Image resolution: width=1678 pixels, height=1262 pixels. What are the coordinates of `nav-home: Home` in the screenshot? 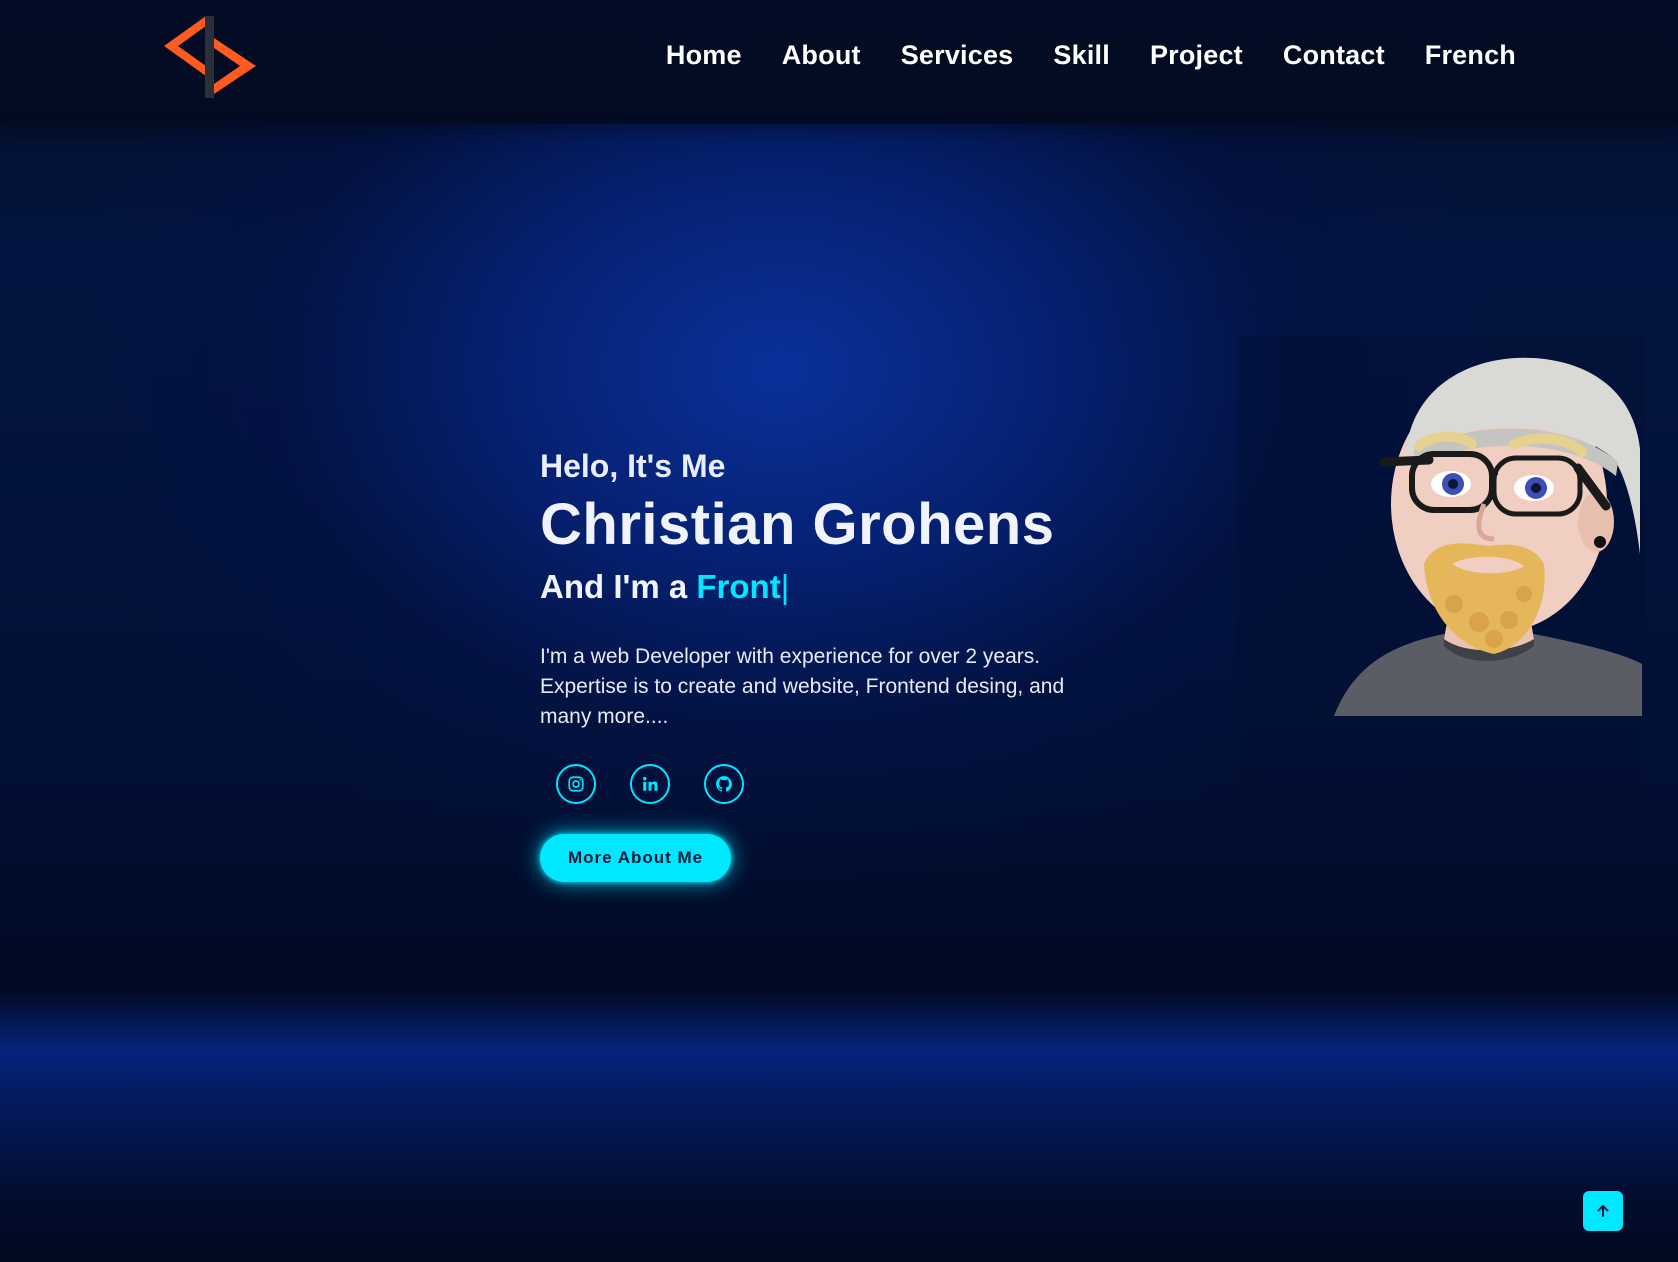 It's located at (704, 55).